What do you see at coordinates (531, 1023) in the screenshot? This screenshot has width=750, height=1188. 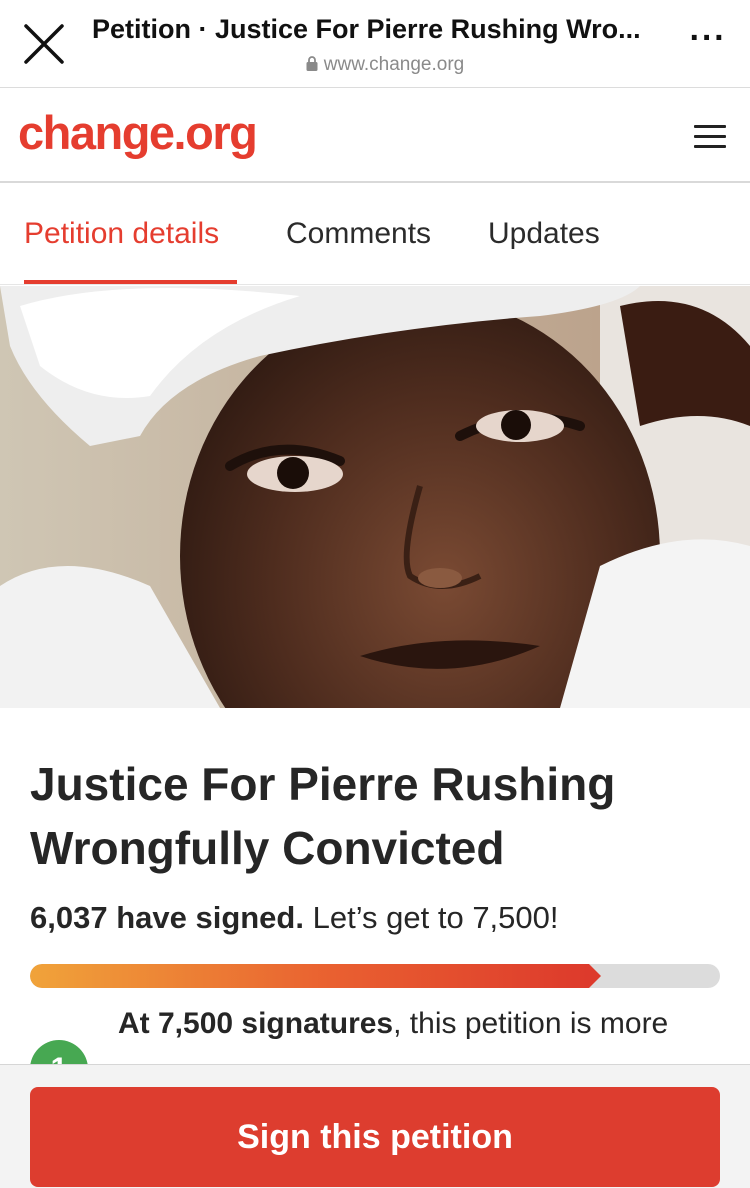 I see `milestone-rest: , this petition is more` at bounding box center [531, 1023].